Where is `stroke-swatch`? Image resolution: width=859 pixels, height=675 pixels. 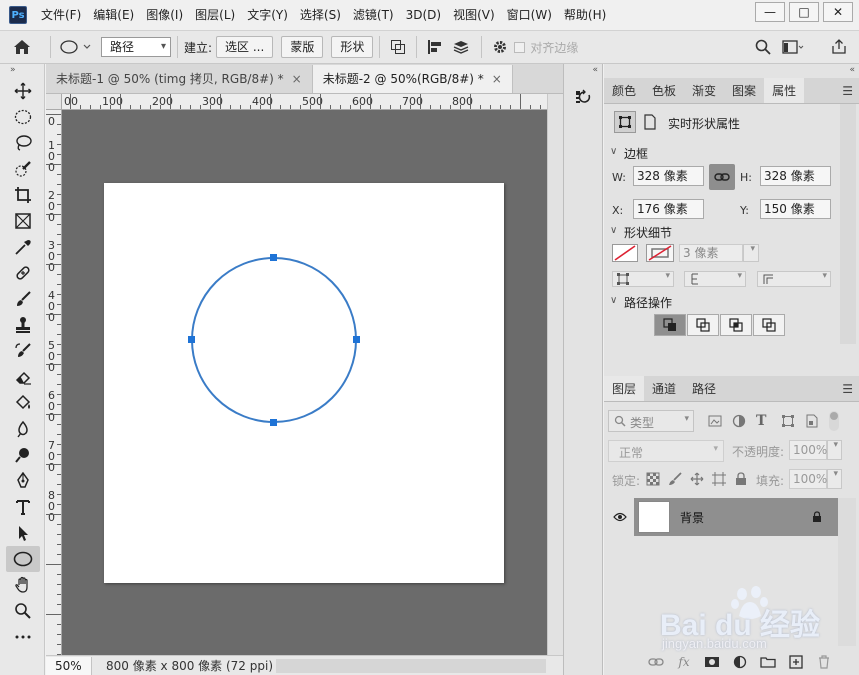
stroke-swatch is located at coordinates (660, 253).